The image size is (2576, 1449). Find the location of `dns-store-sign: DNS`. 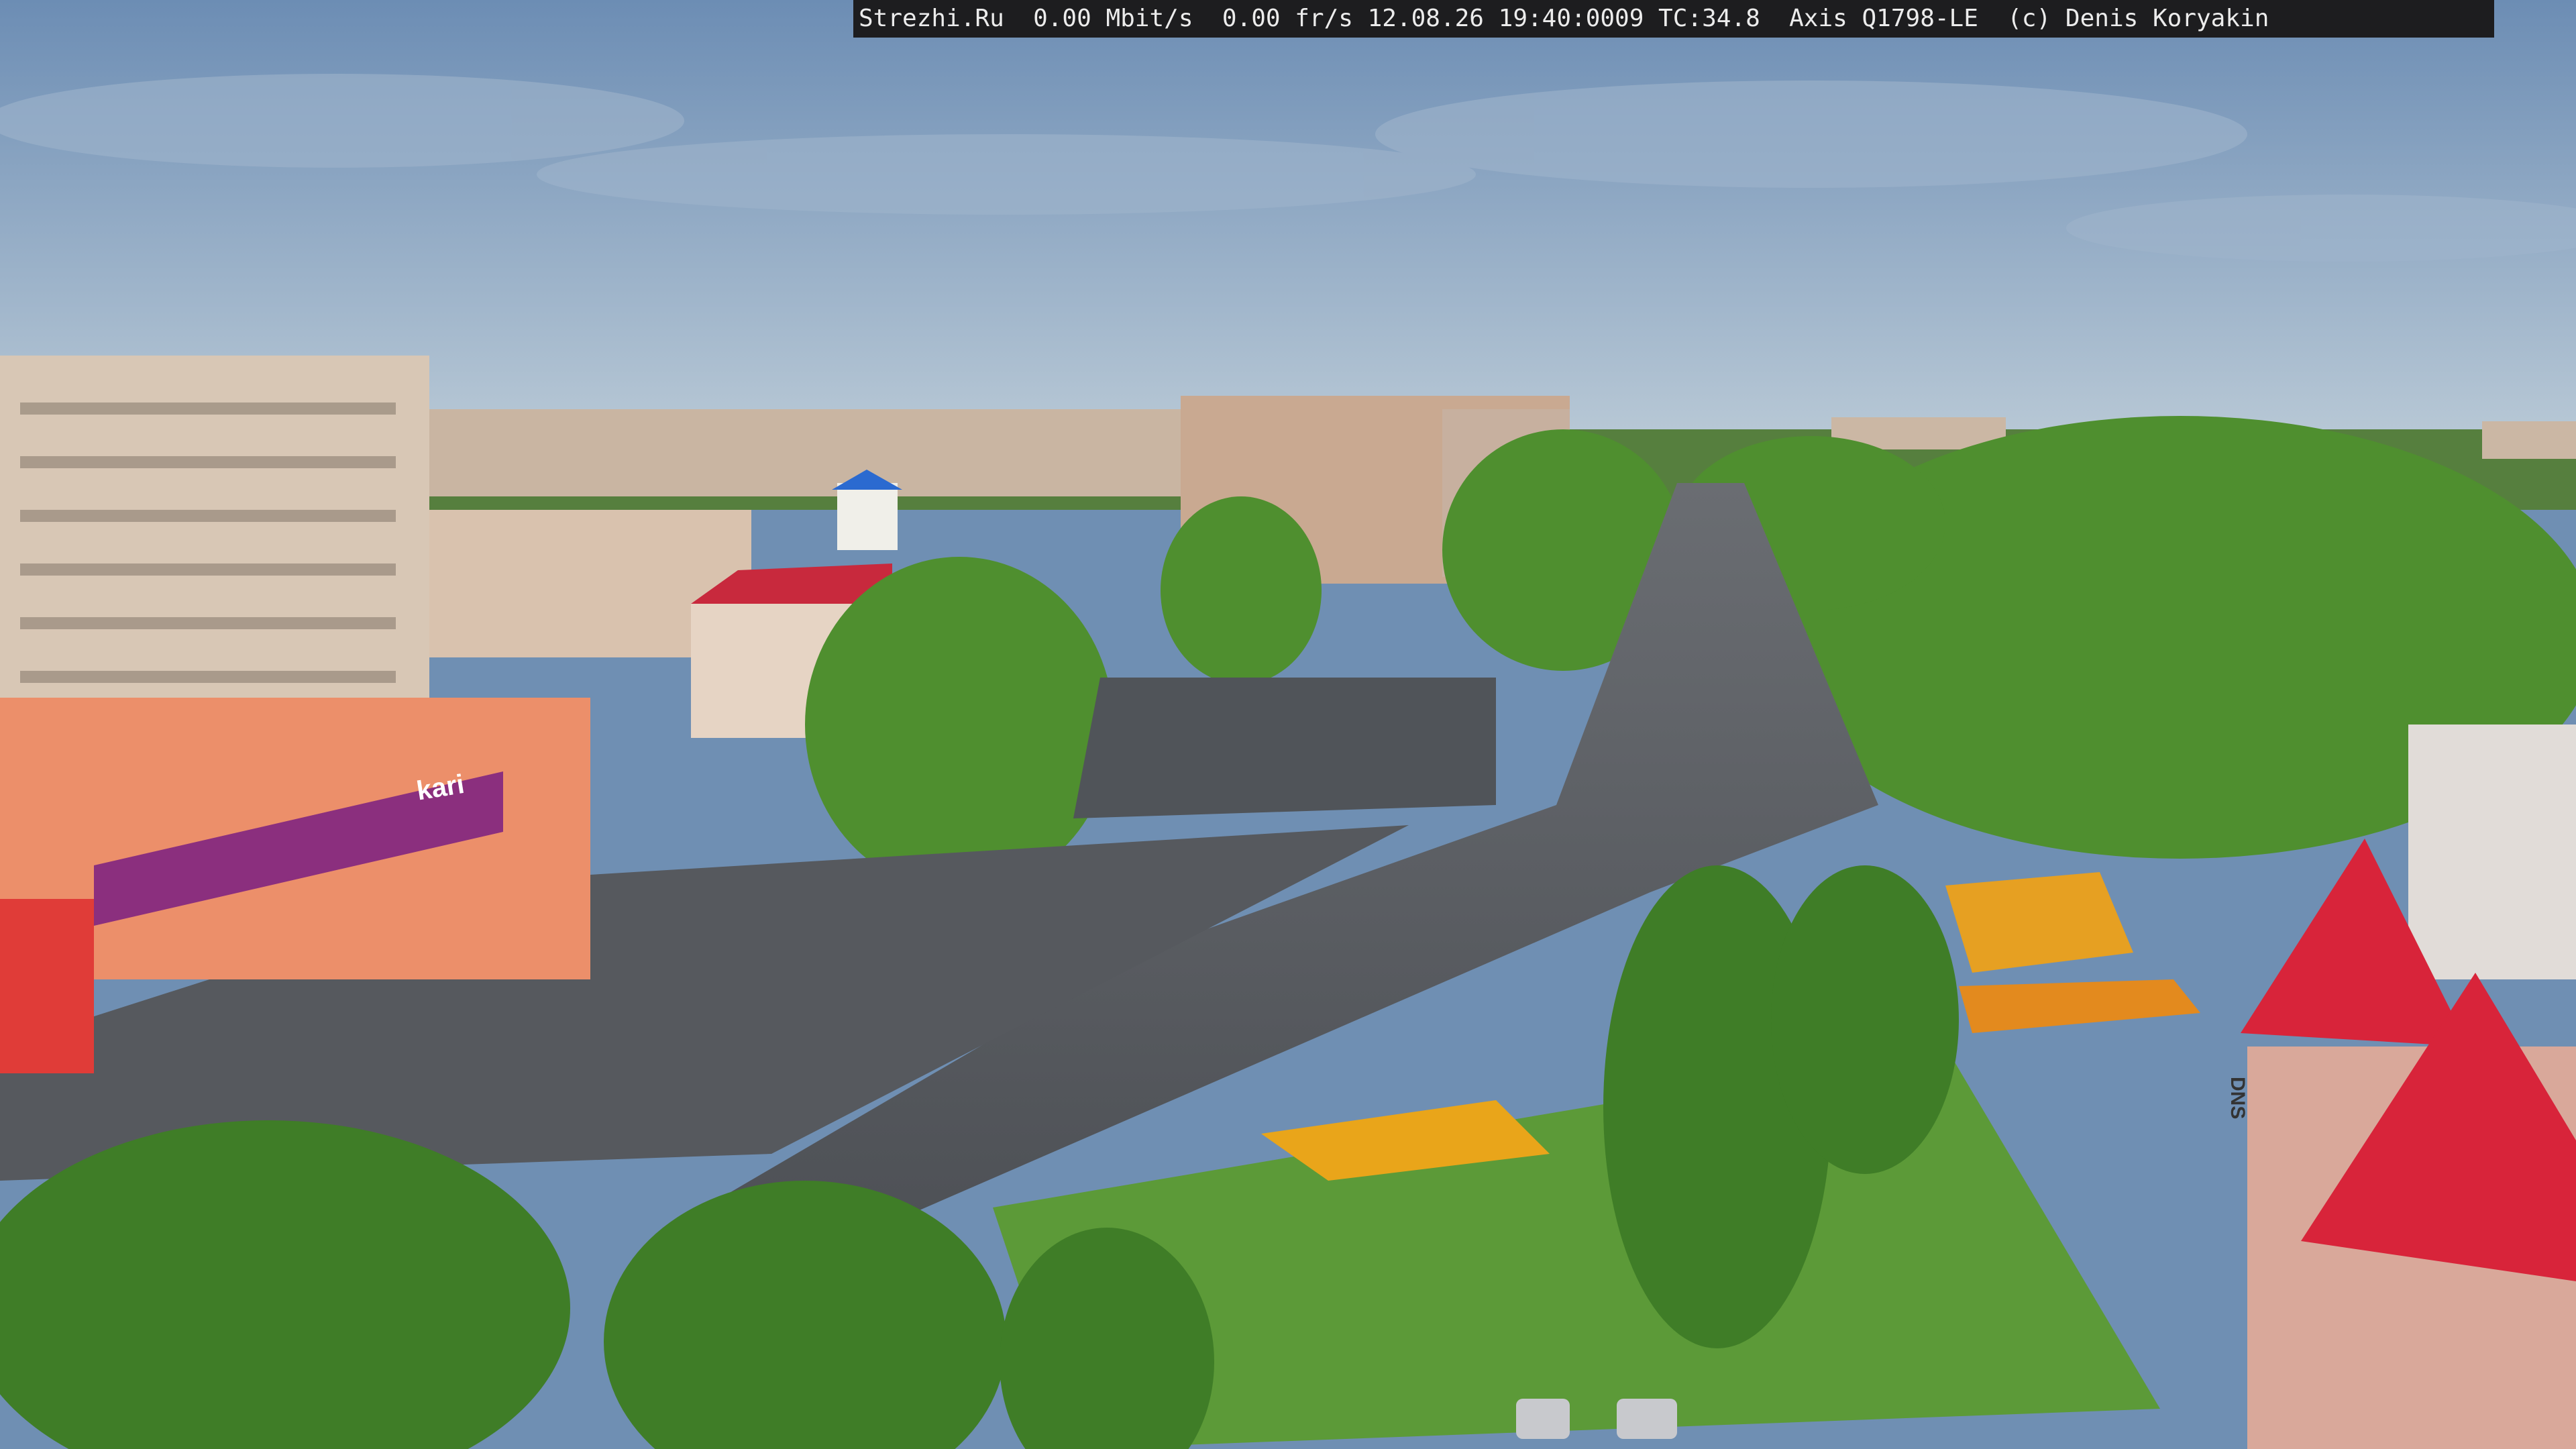

dns-store-sign: DNS is located at coordinates (2237, 1098).